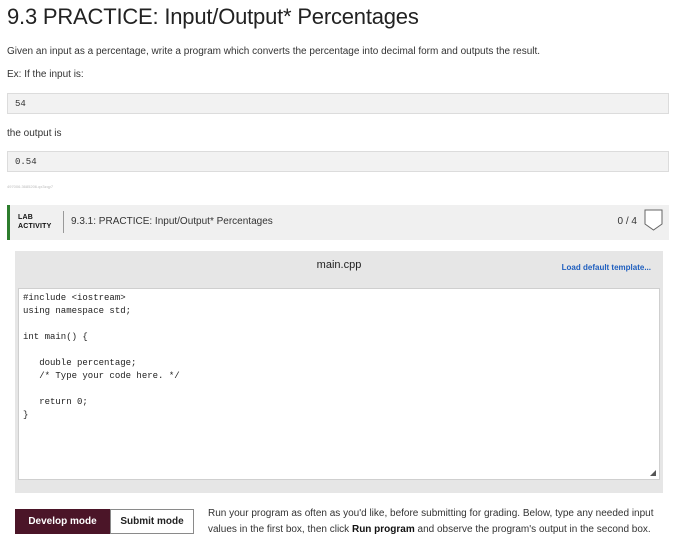  Describe the element at coordinates (213, 16) in the screenshot. I see `page-title: 9.3 PRACTICE: Input/Output* Percentages` at that location.